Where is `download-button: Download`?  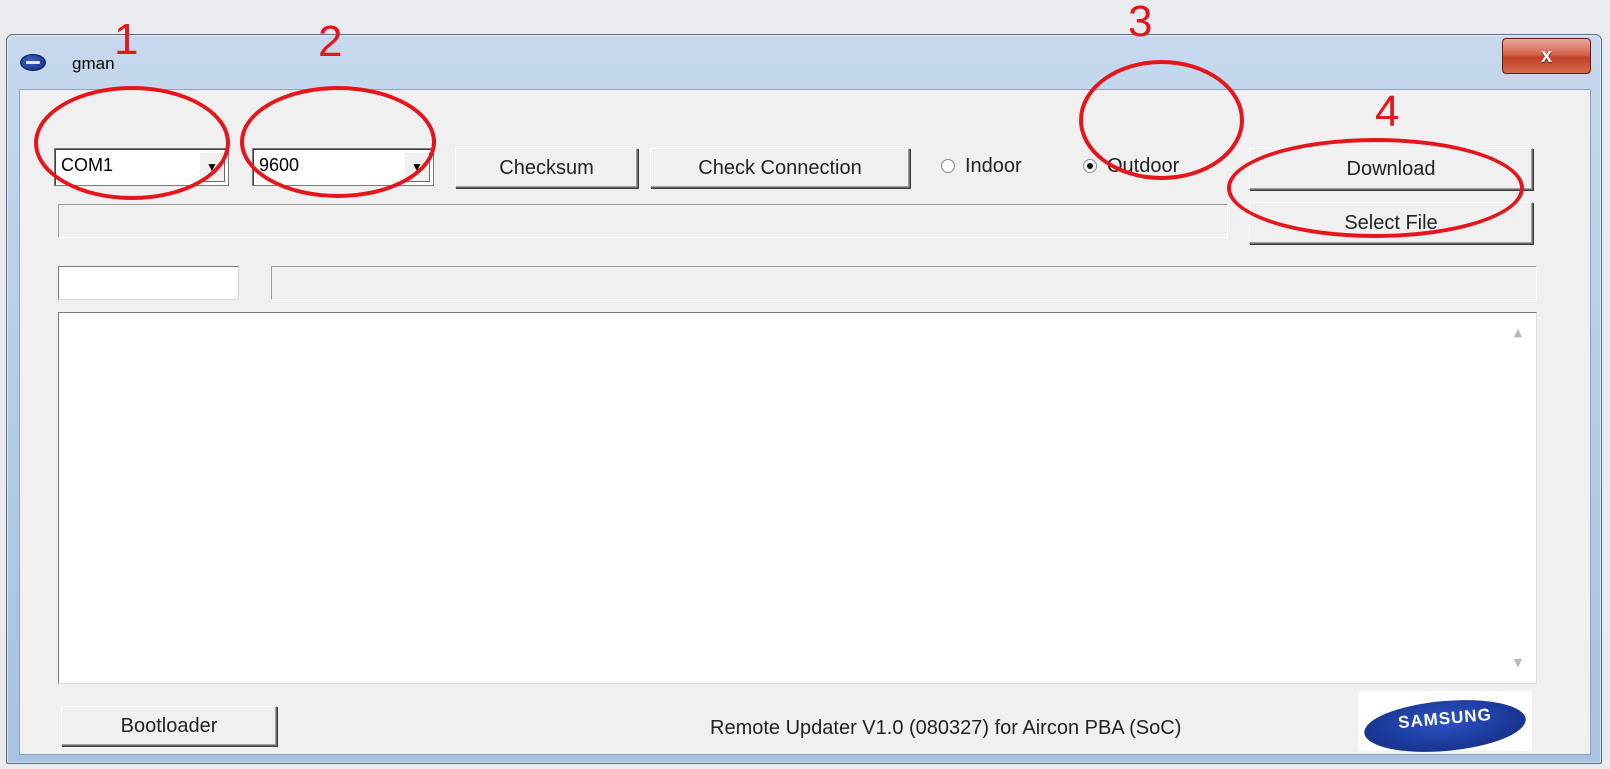 download-button: Download is located at coordinates (1391, 169).